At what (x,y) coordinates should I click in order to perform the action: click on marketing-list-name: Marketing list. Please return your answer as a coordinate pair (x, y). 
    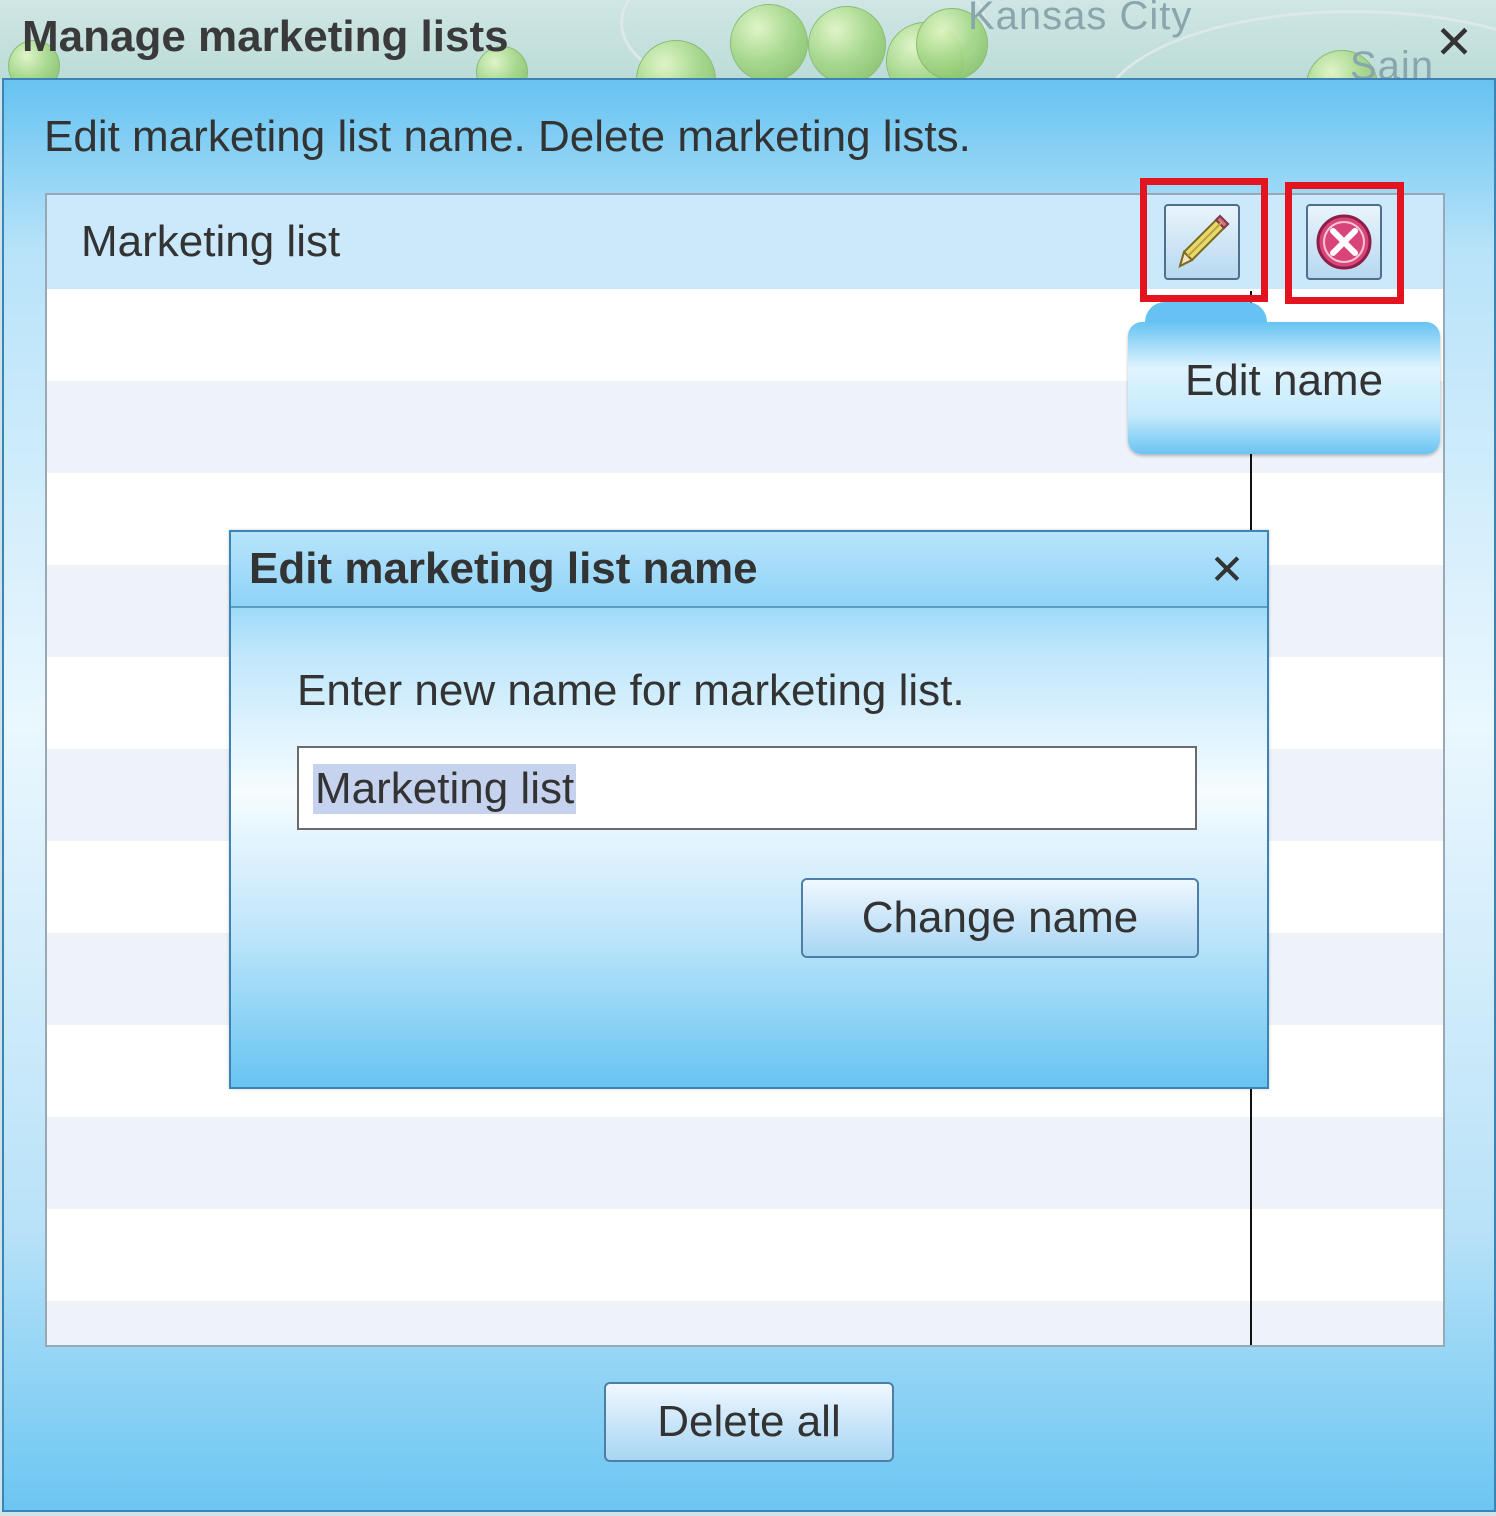
    Looking at the image, I should click on (211, 241).